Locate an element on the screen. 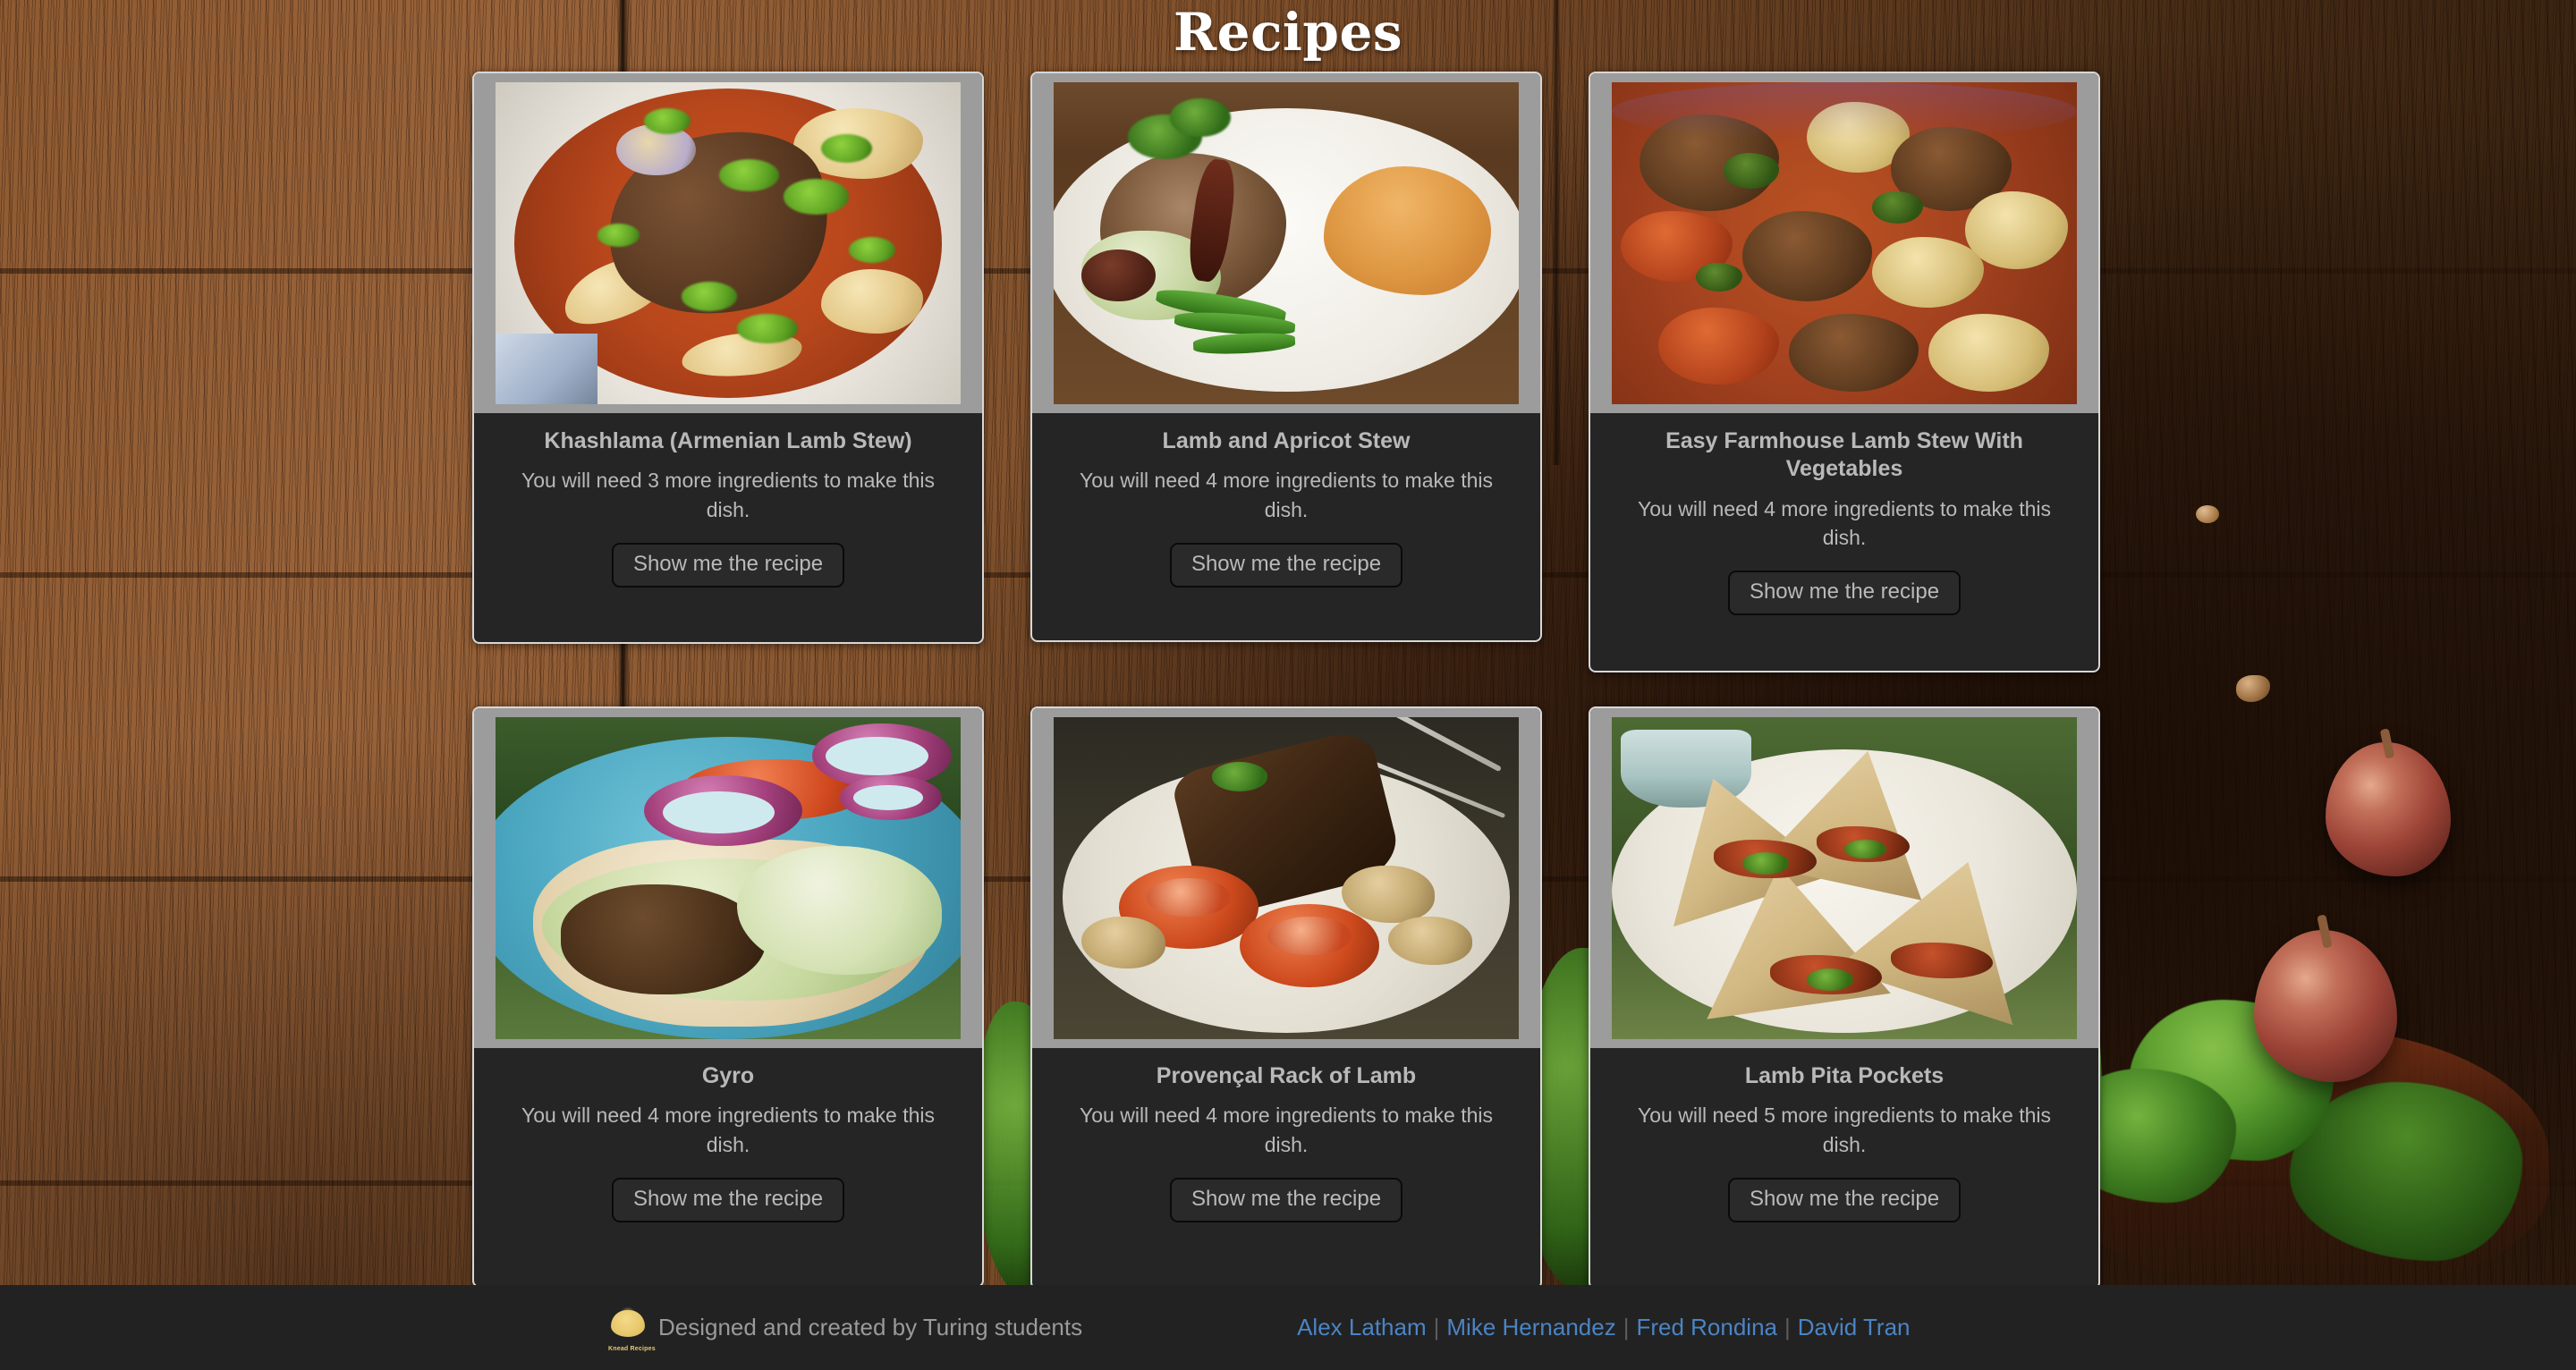 This screenshot has width=2576, height=1370. footer-credit: Designed and created by Turing students is located at coordinates (870, 1327).